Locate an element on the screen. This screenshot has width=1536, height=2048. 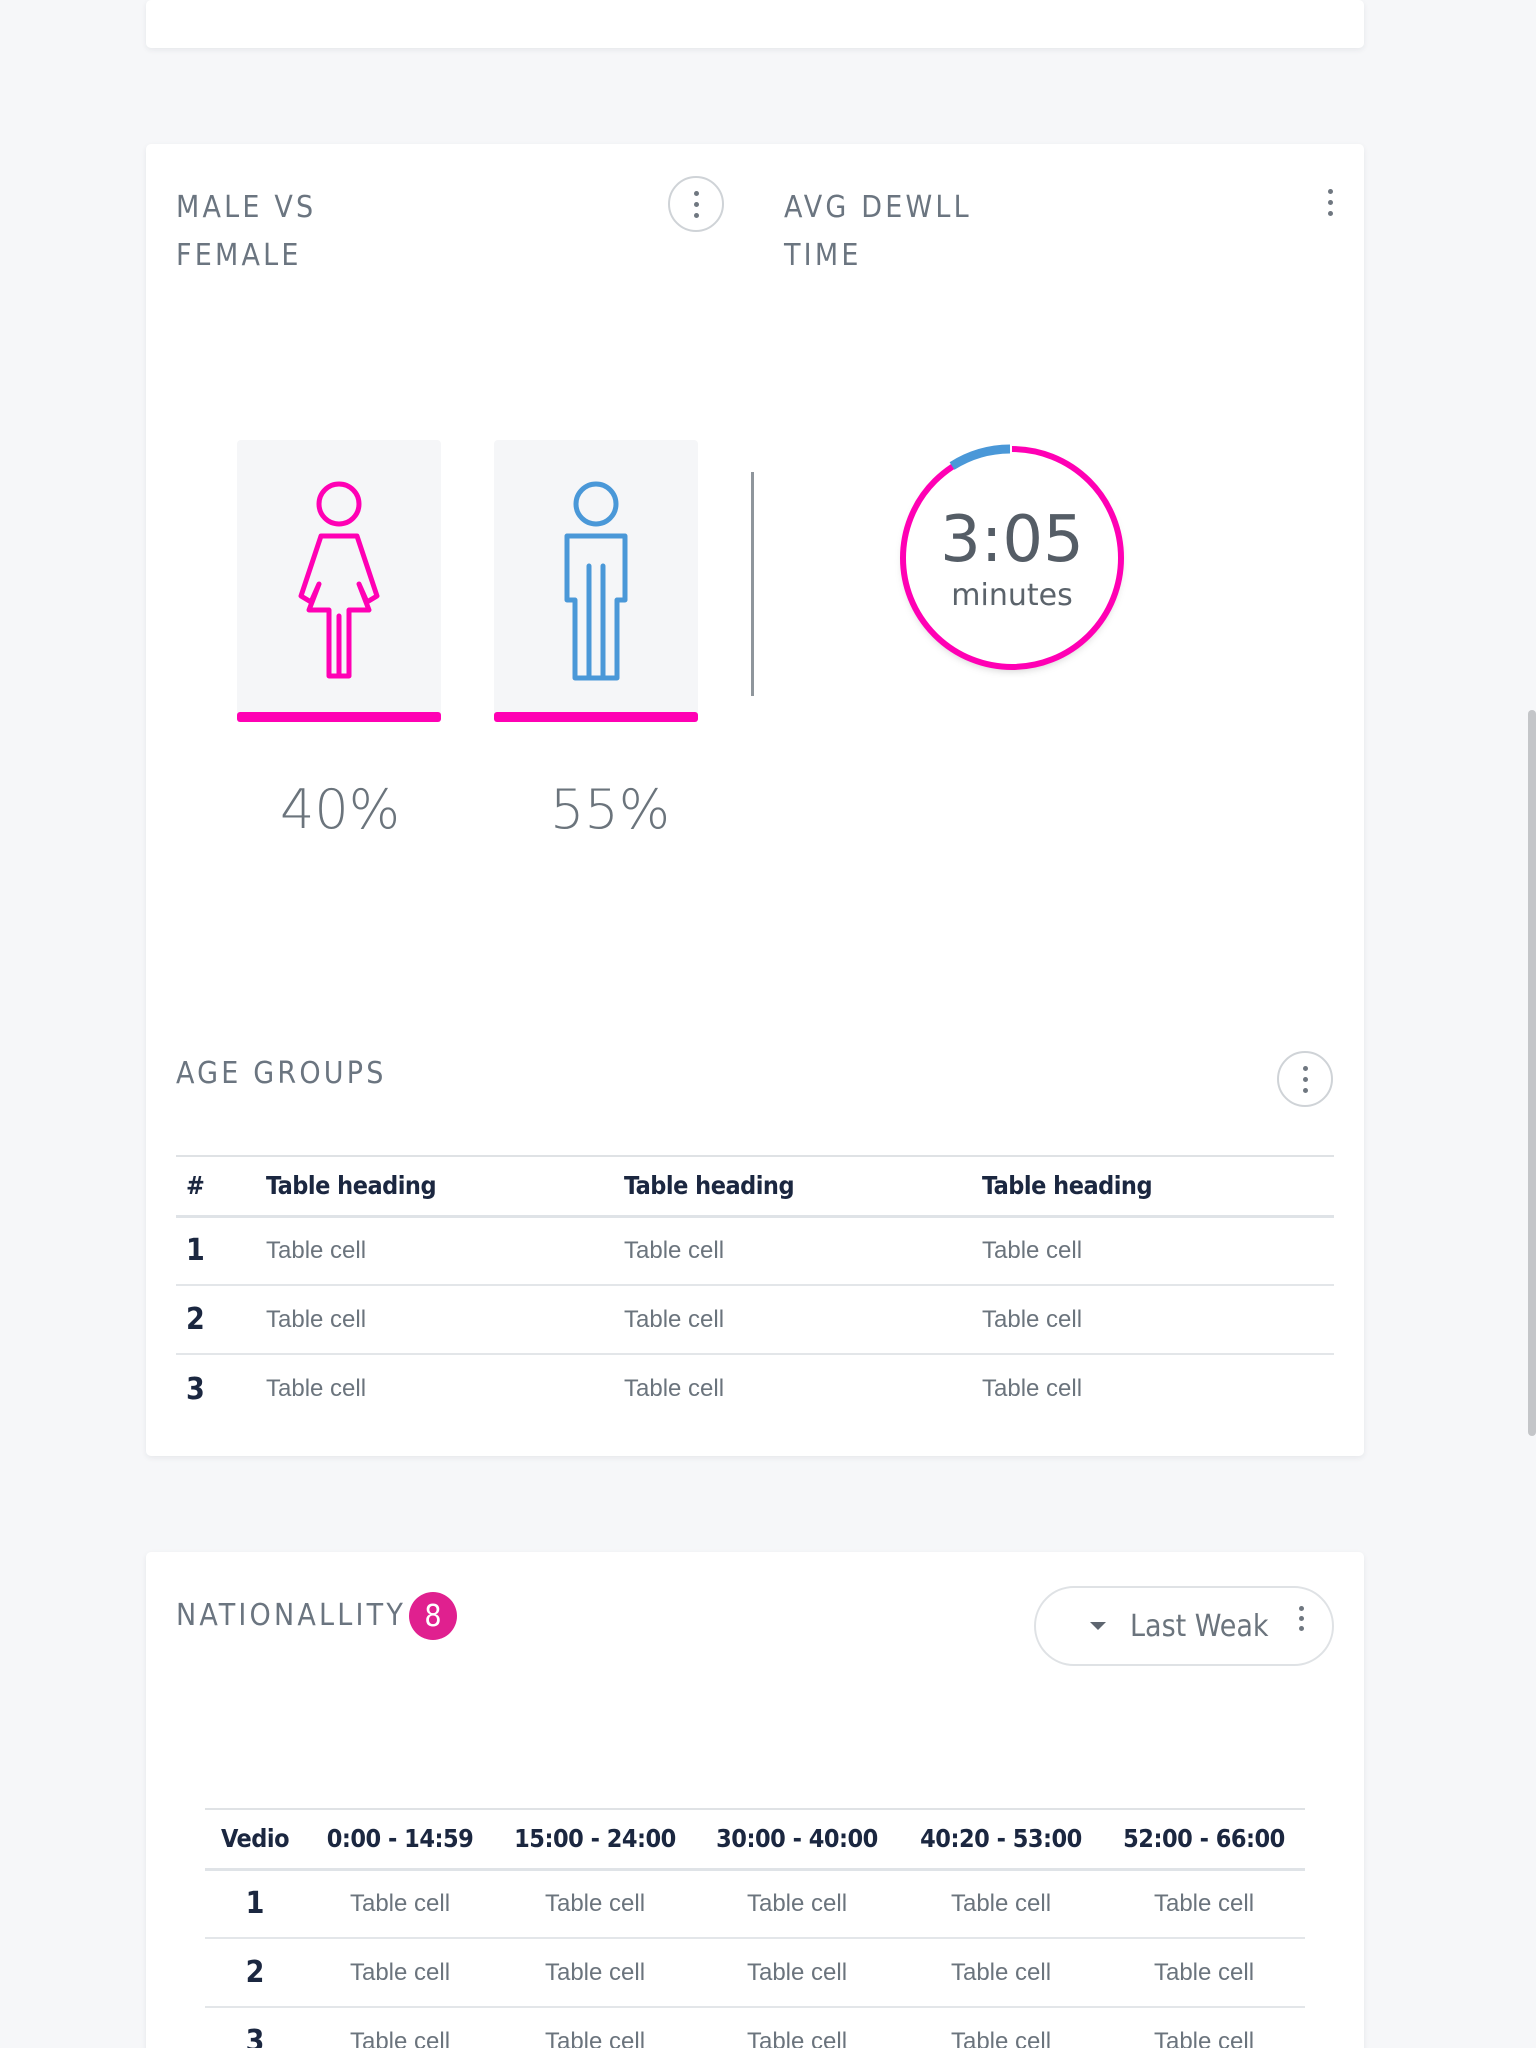
male-female-title-line2: FEMALE is located at coordinates (239, 255).